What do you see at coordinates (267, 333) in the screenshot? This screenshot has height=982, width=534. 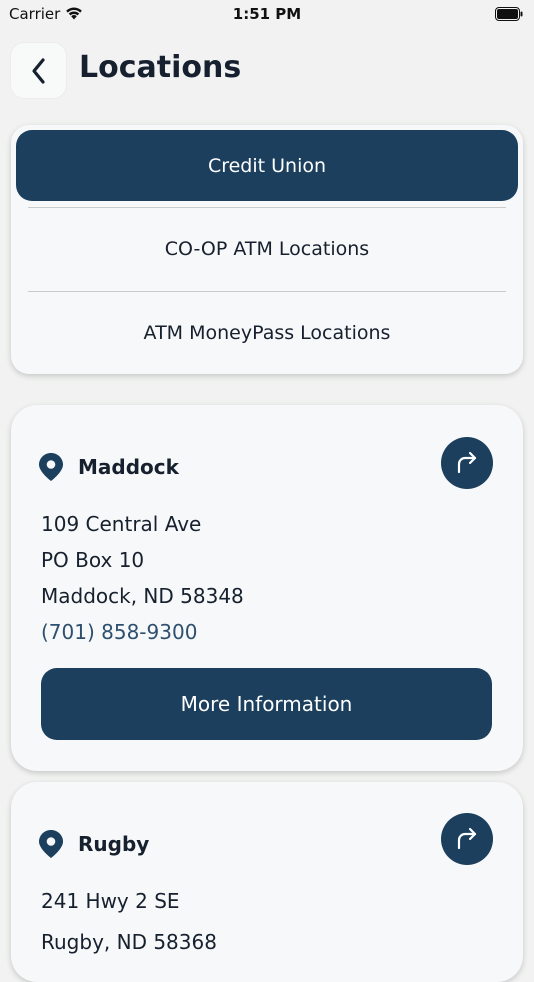 I see `segment-moneypass-atm: ATM MoneyPass Locations` at bounding box center [267, 333].